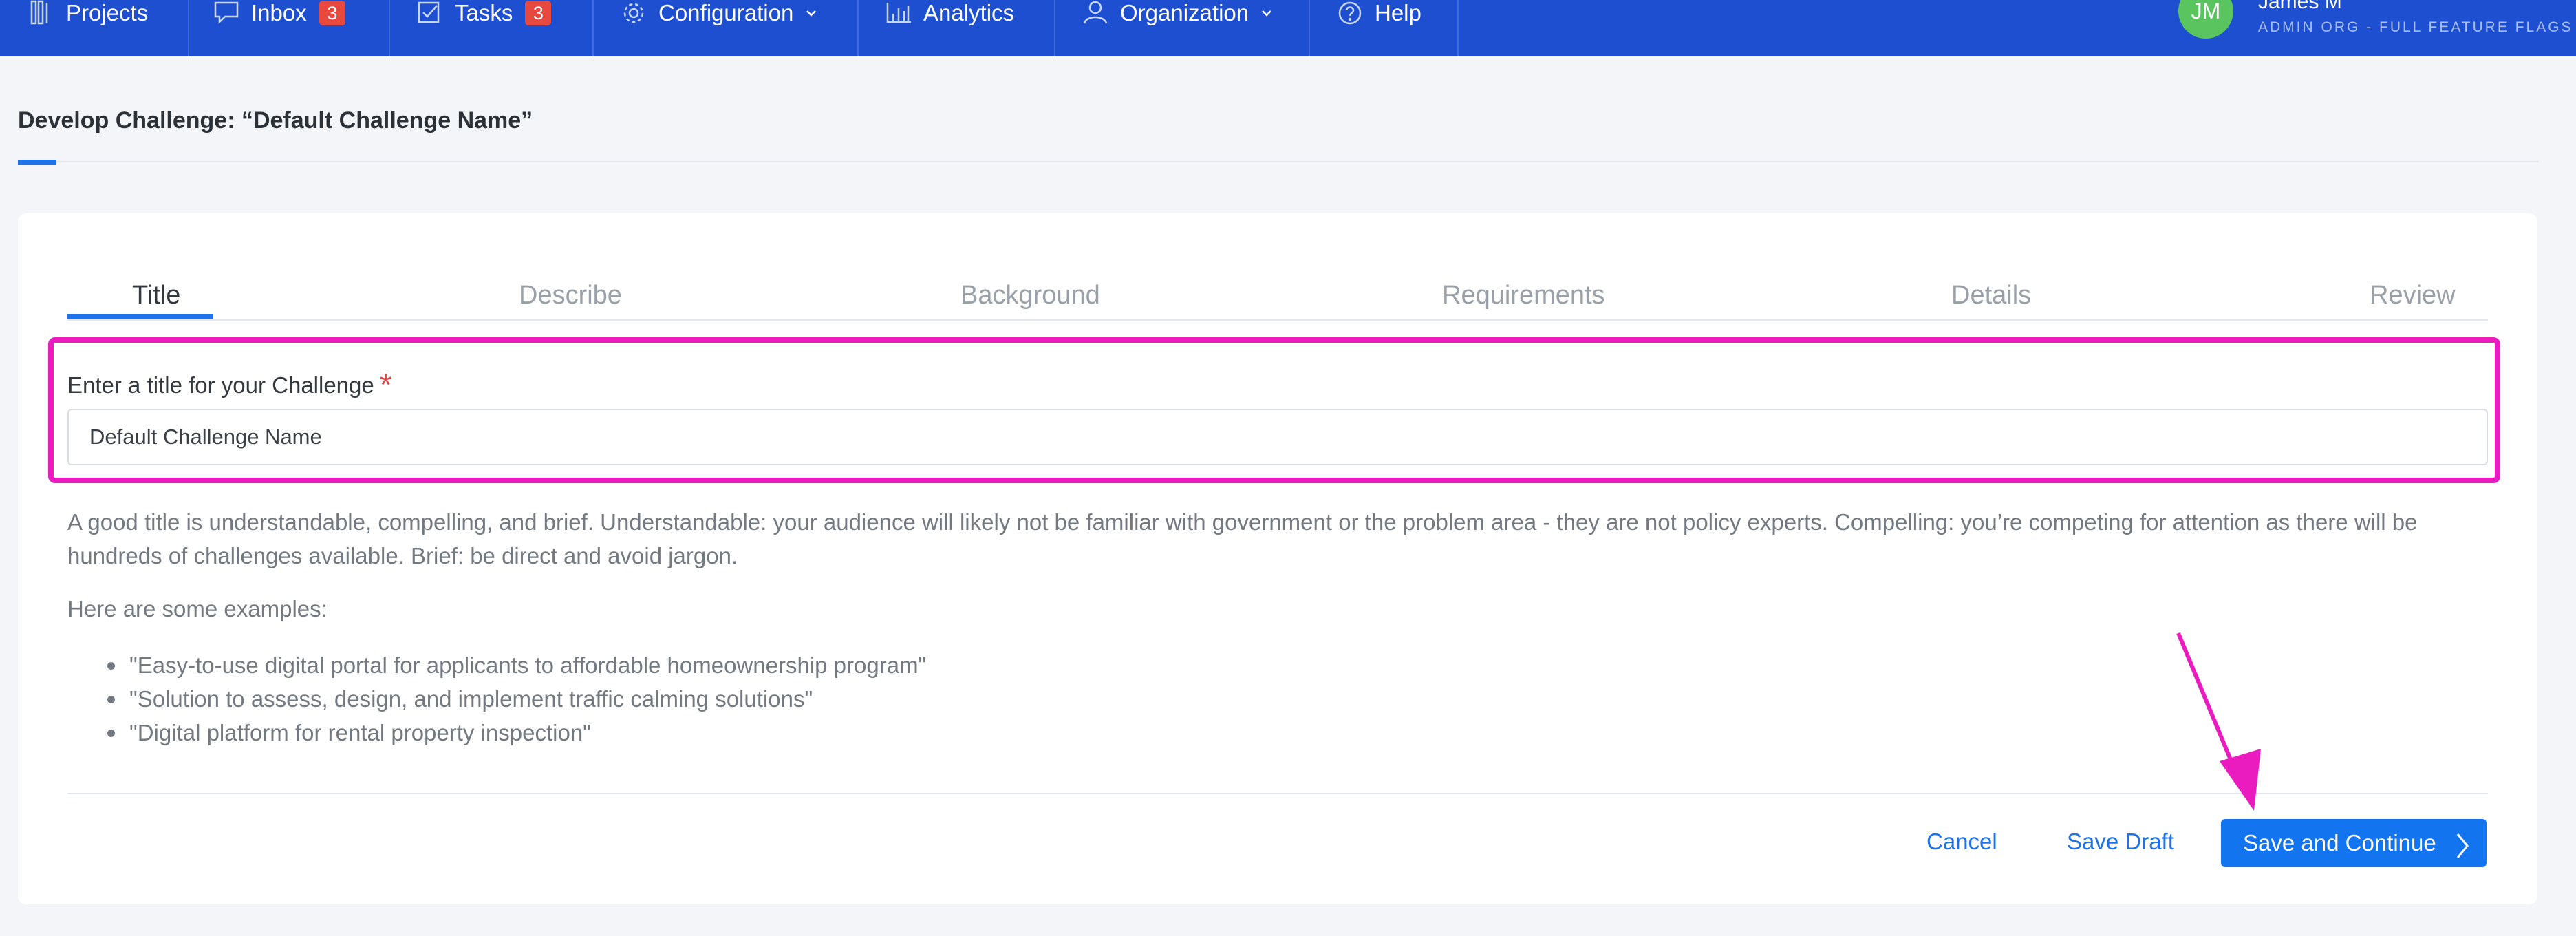 This screenshot has width=2576, height=936. I want to click on nav-label-configuration: Configuration, so click(726, 12).